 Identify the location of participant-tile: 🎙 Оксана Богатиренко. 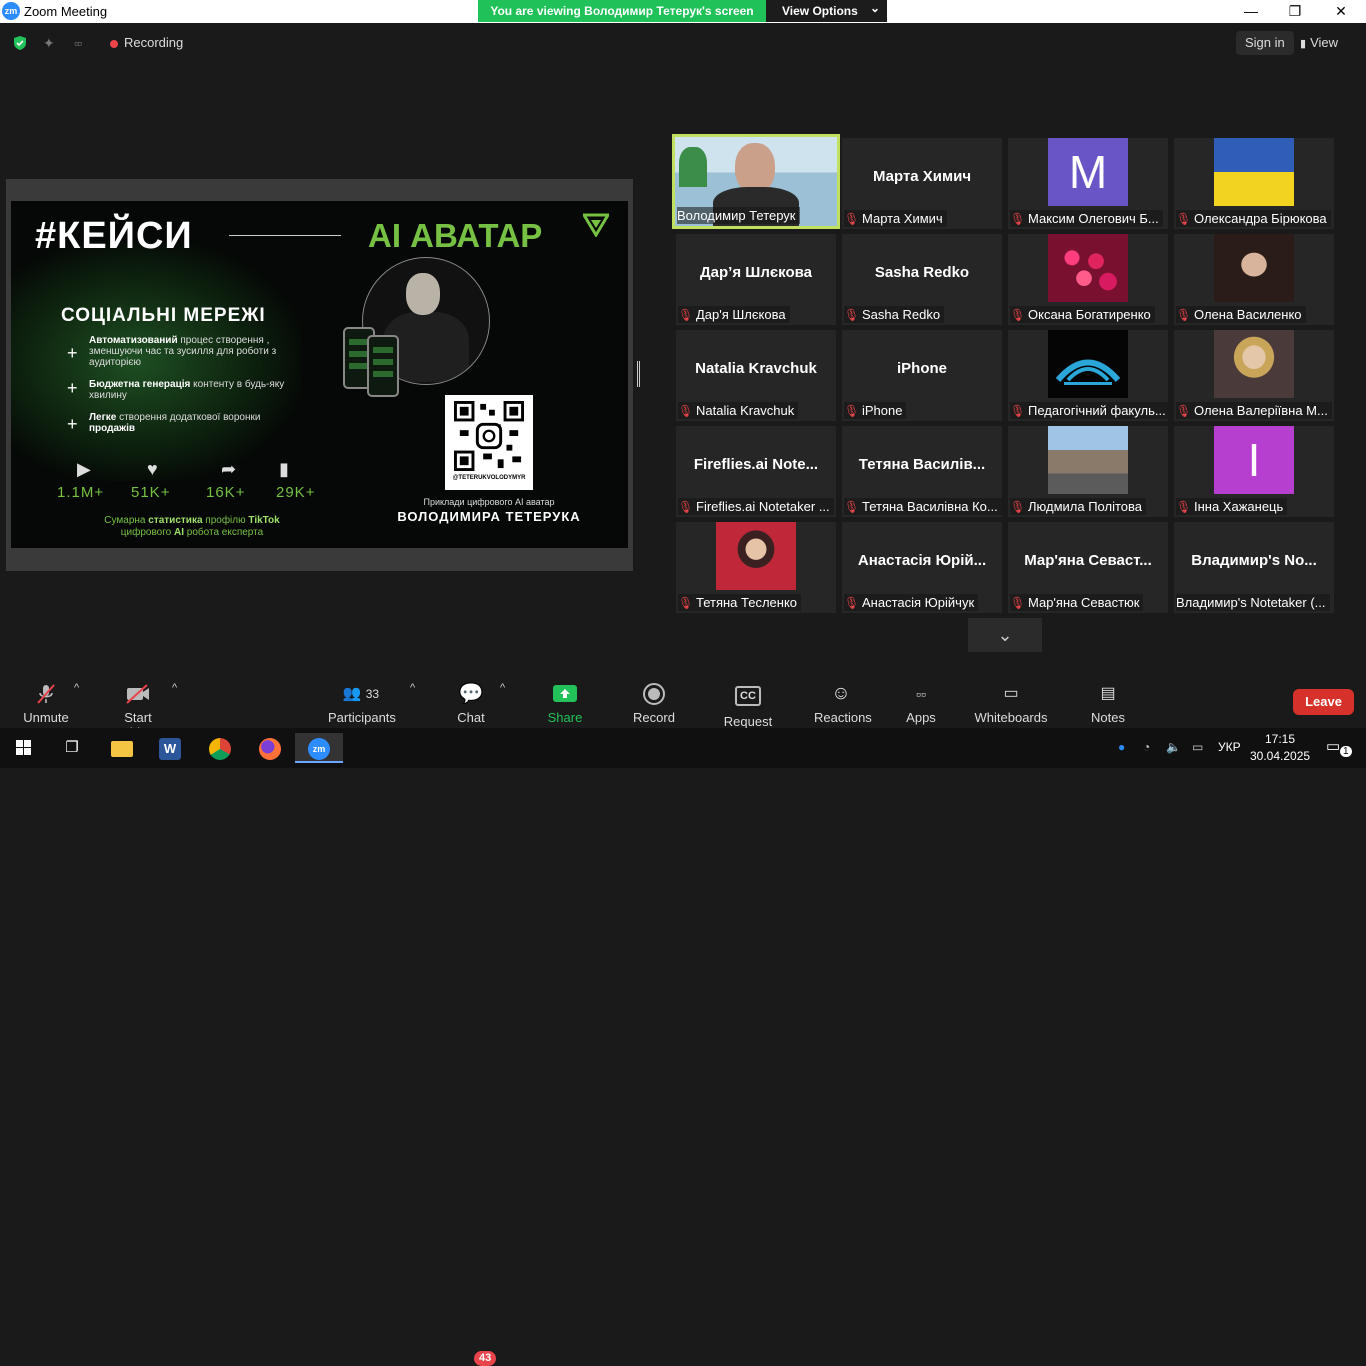
(1088, 279).